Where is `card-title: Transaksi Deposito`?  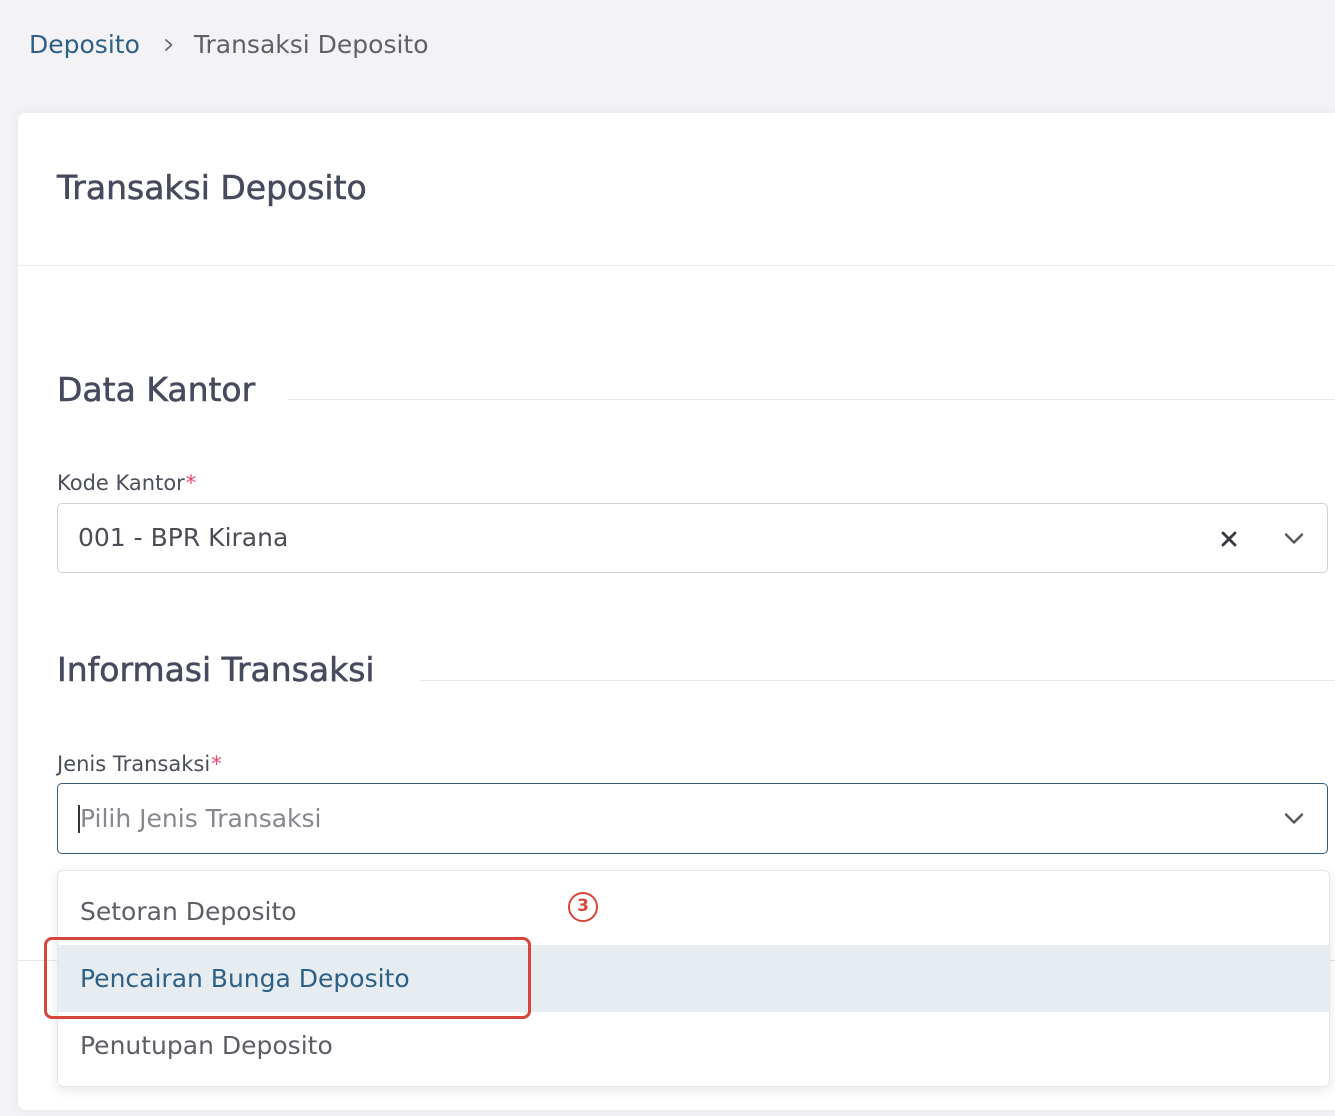 card-title: Transaksi Deposito is located at coordinates (212, 188).